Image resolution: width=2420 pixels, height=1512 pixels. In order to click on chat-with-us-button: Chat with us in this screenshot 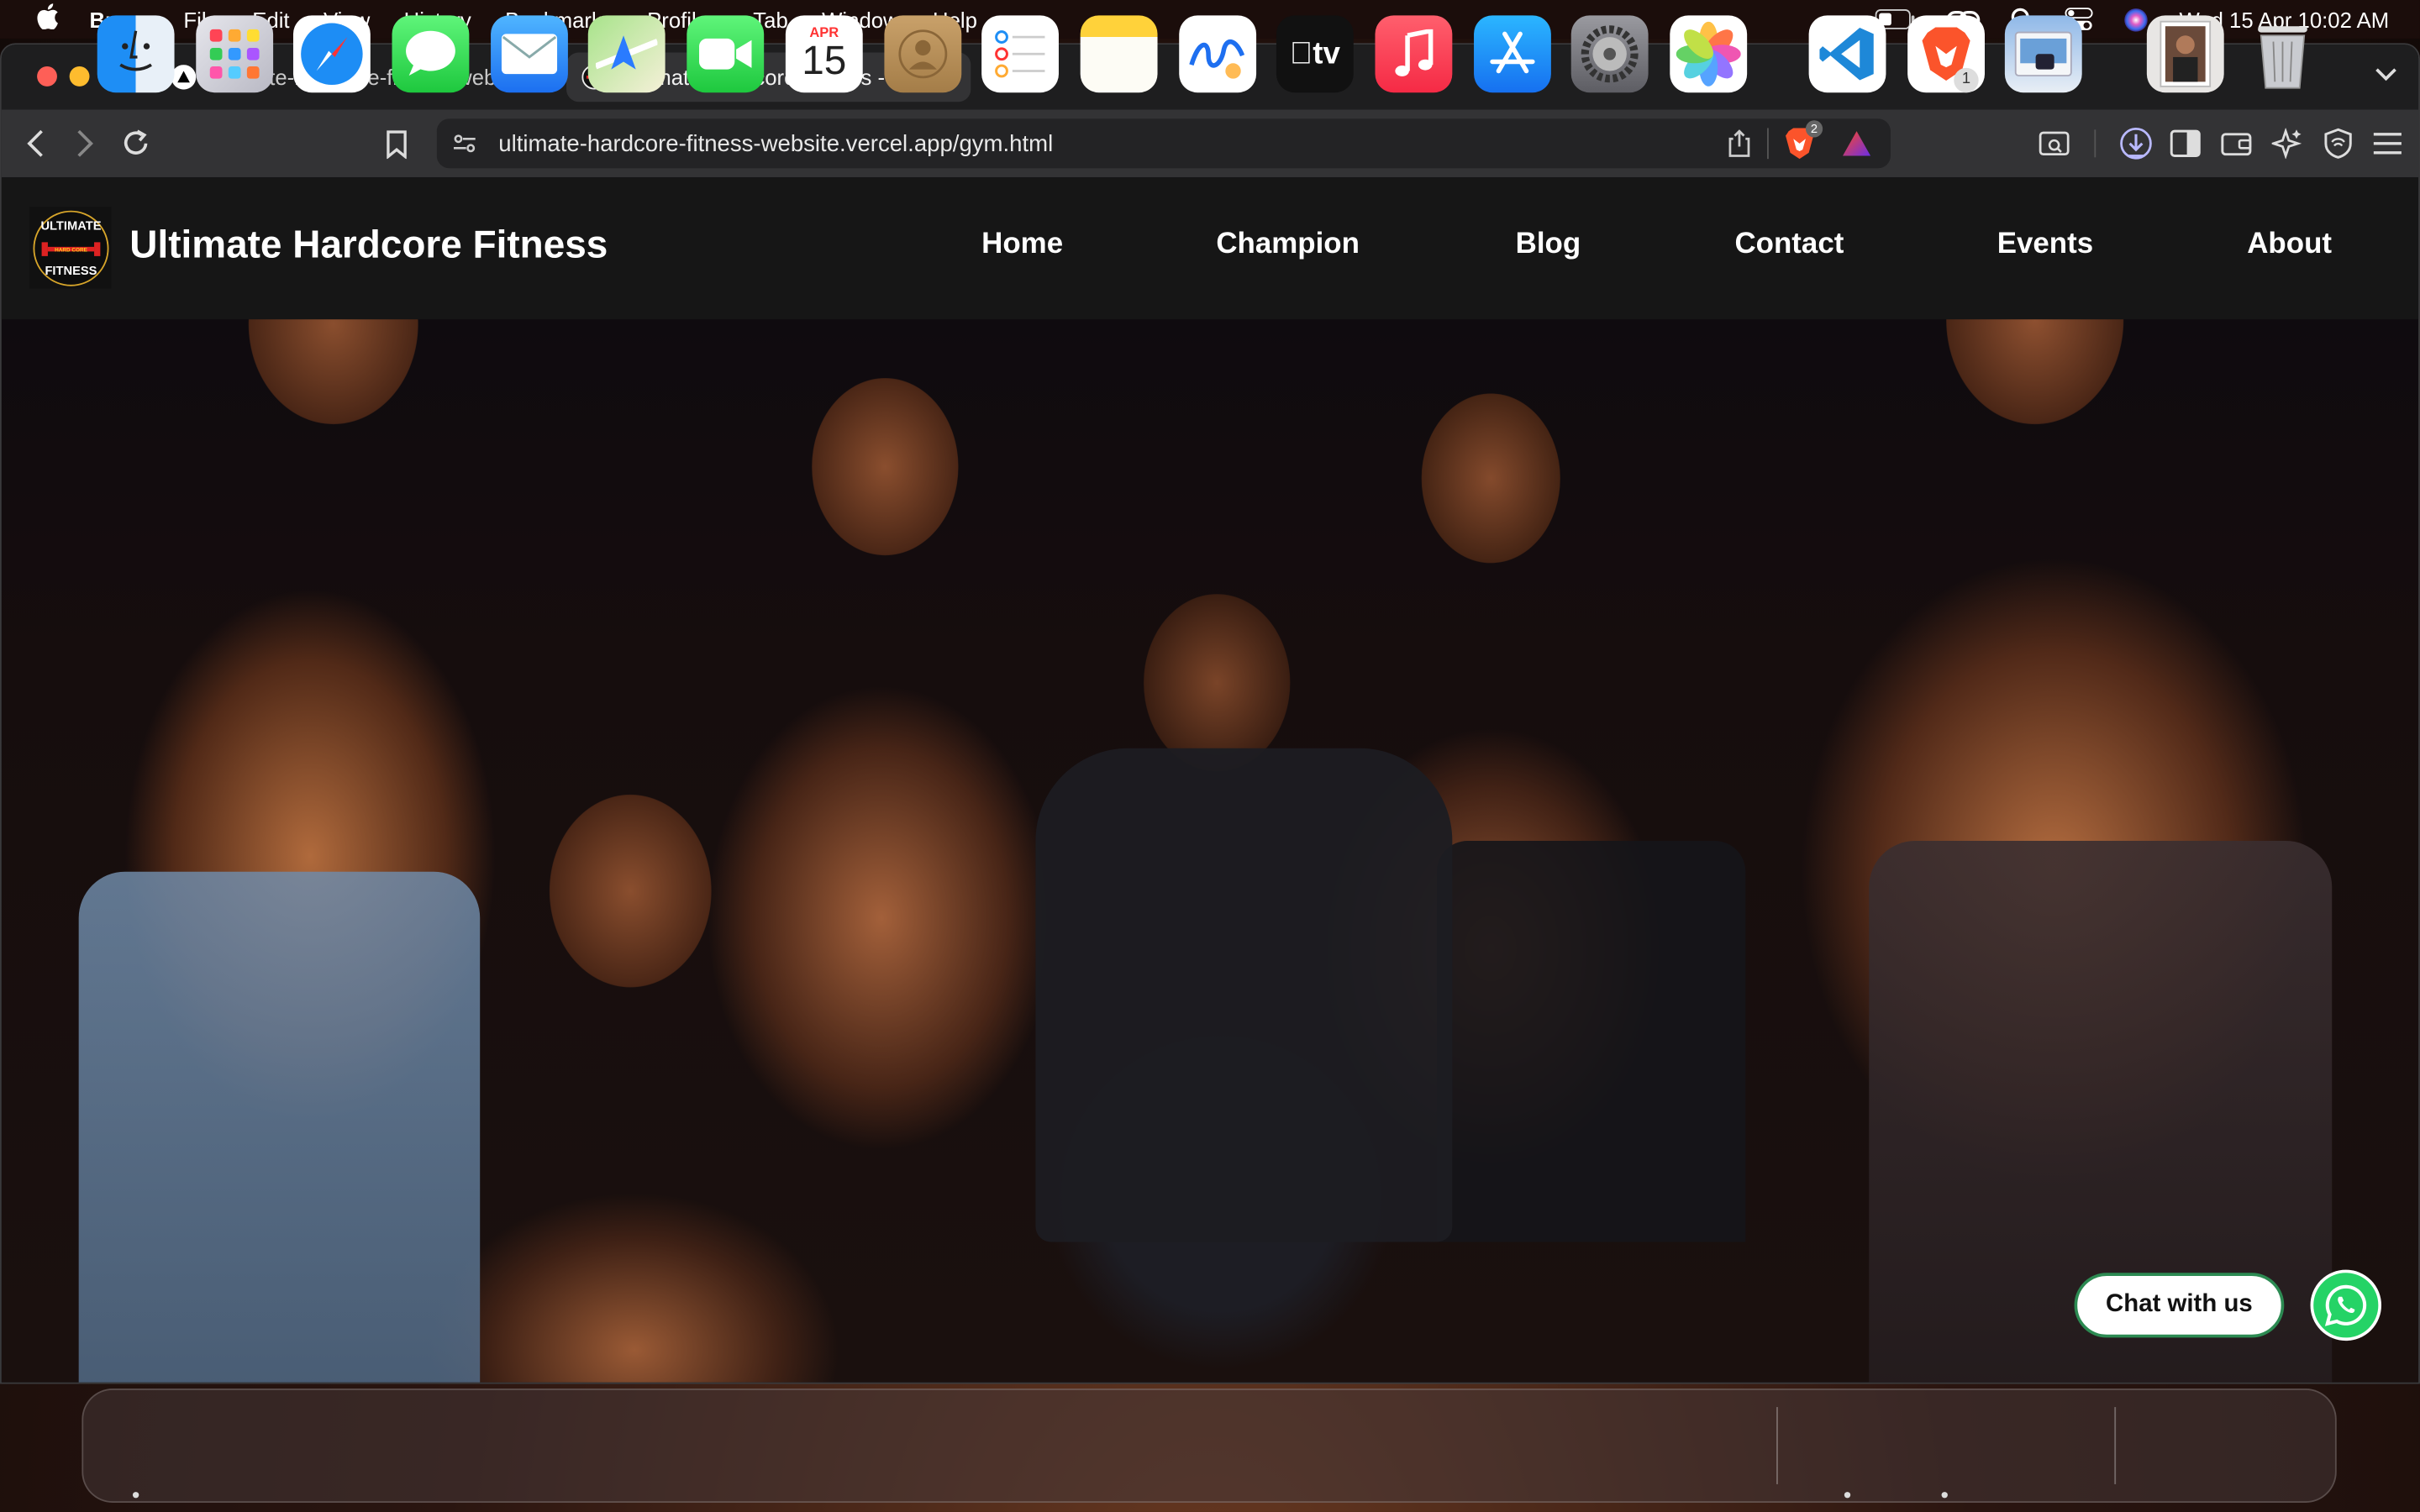, I will do `click(2179, 1305)`.